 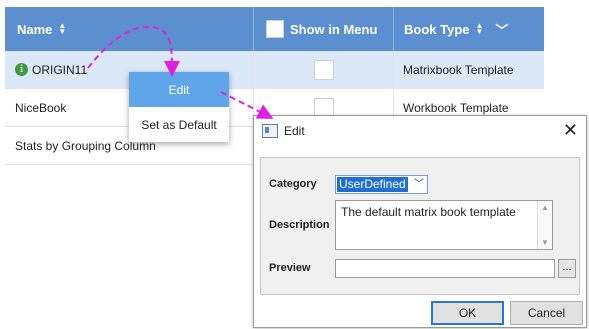 I want to click on preview-field, so click(x=445, y=268).